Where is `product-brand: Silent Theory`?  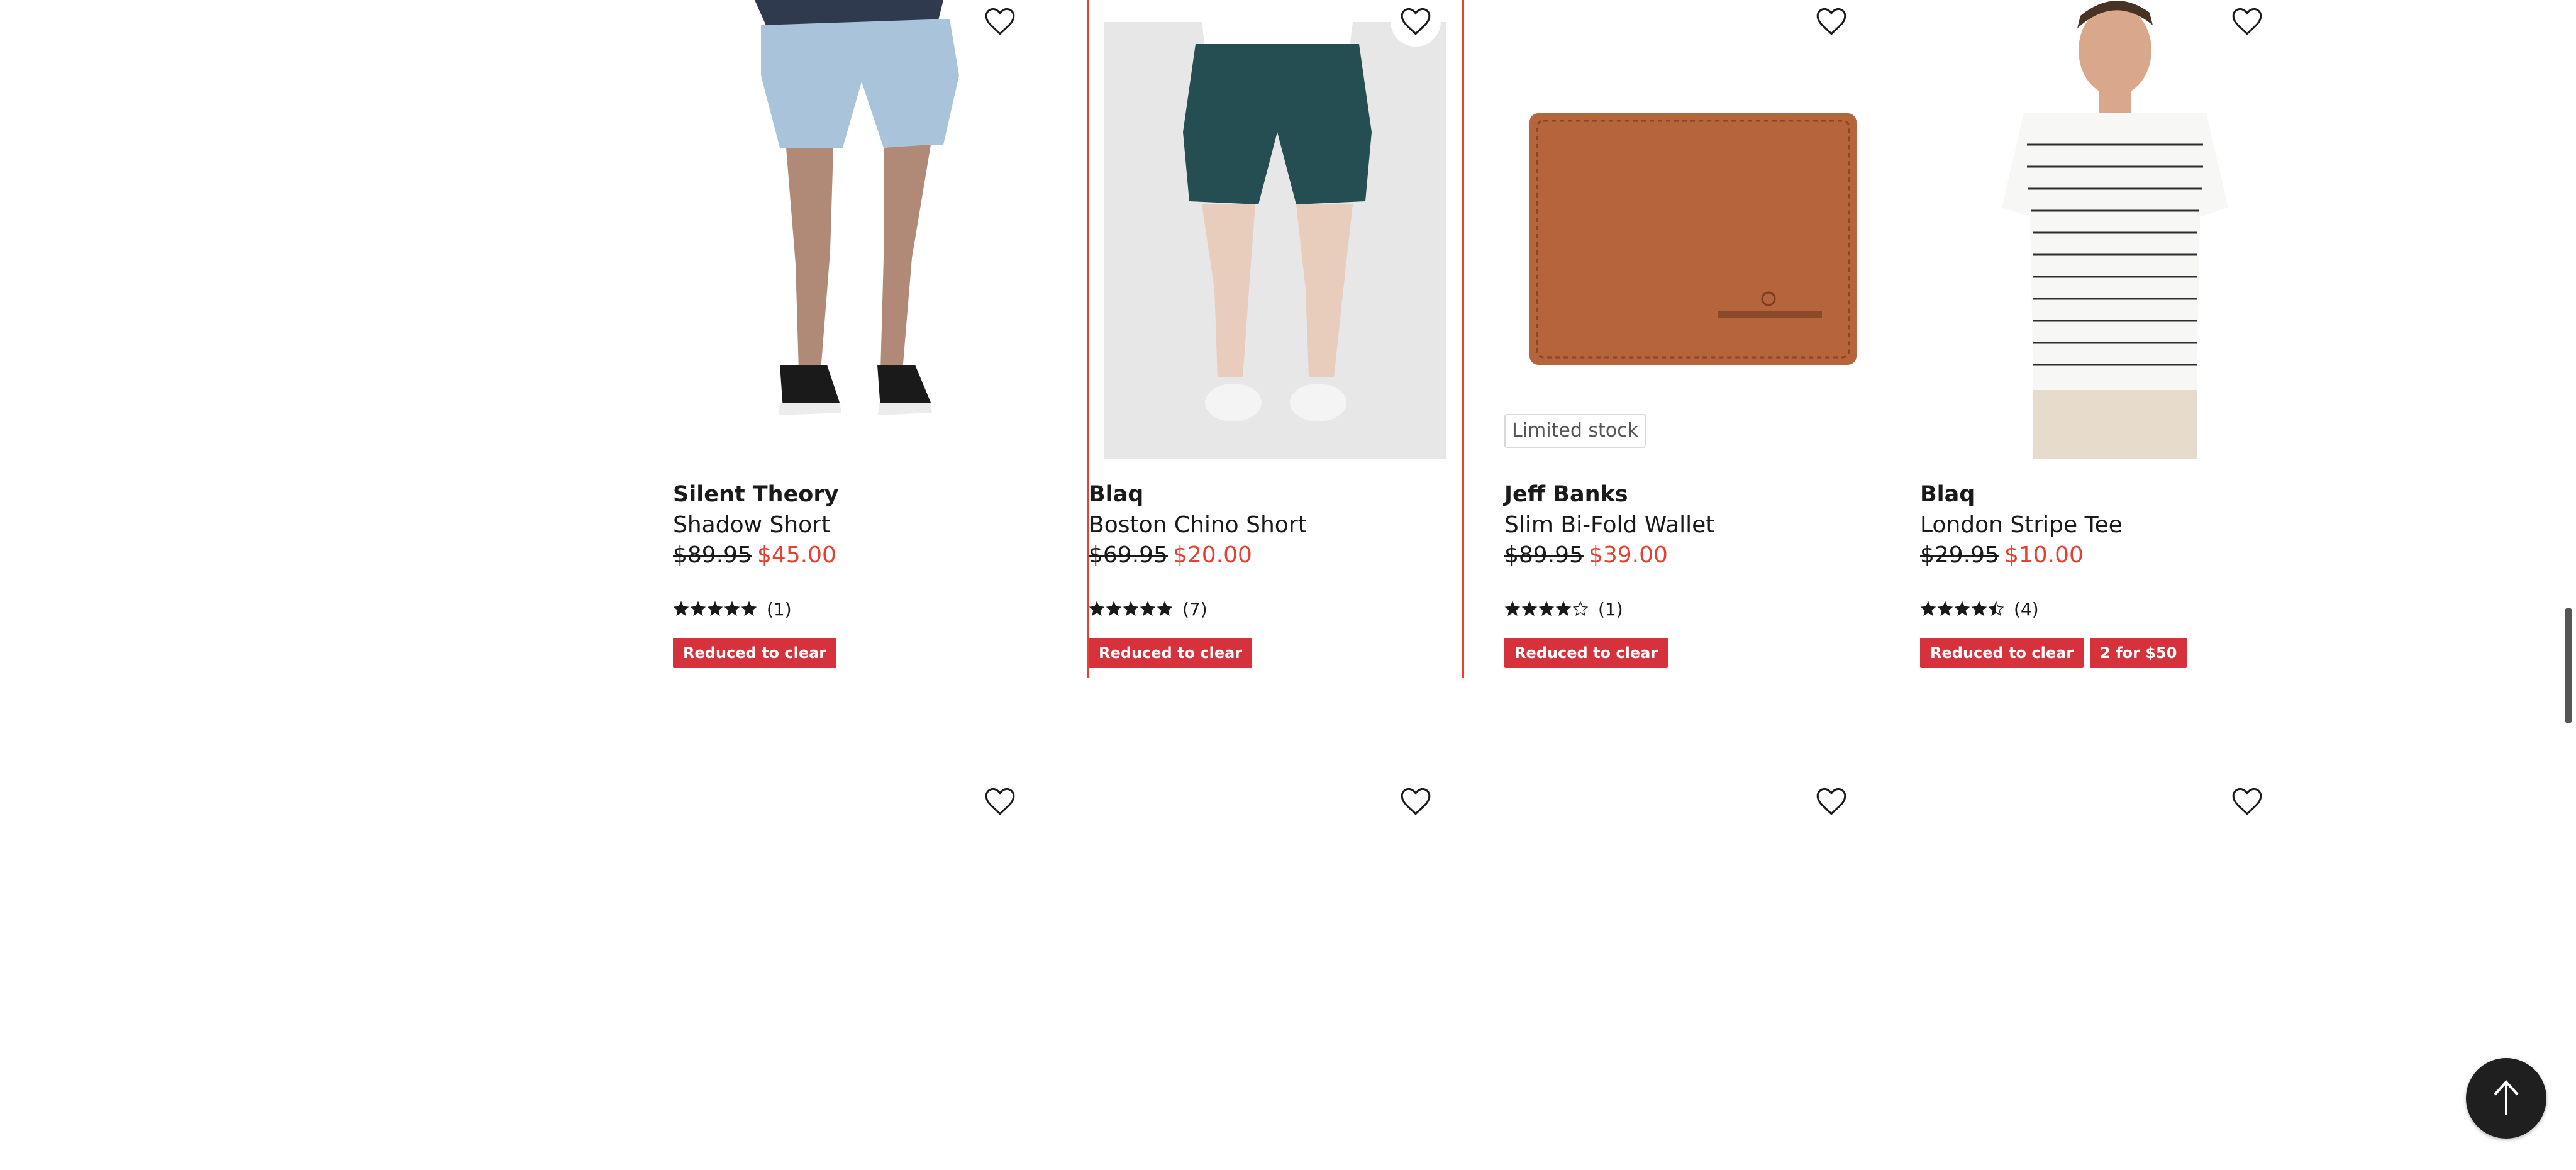 product-brand: Silent Theory is located at coordinates (755, 494).